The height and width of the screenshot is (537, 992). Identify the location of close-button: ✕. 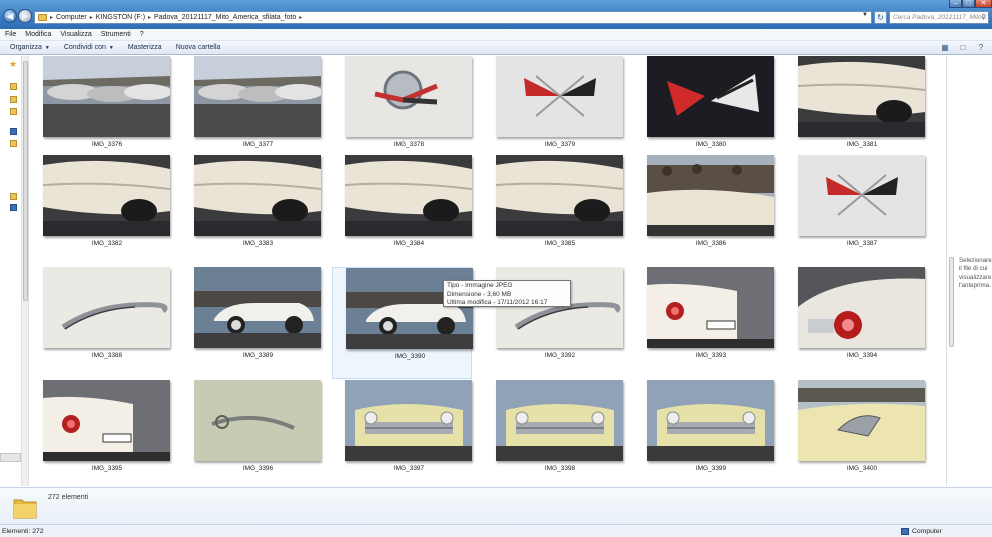
(983, 4).